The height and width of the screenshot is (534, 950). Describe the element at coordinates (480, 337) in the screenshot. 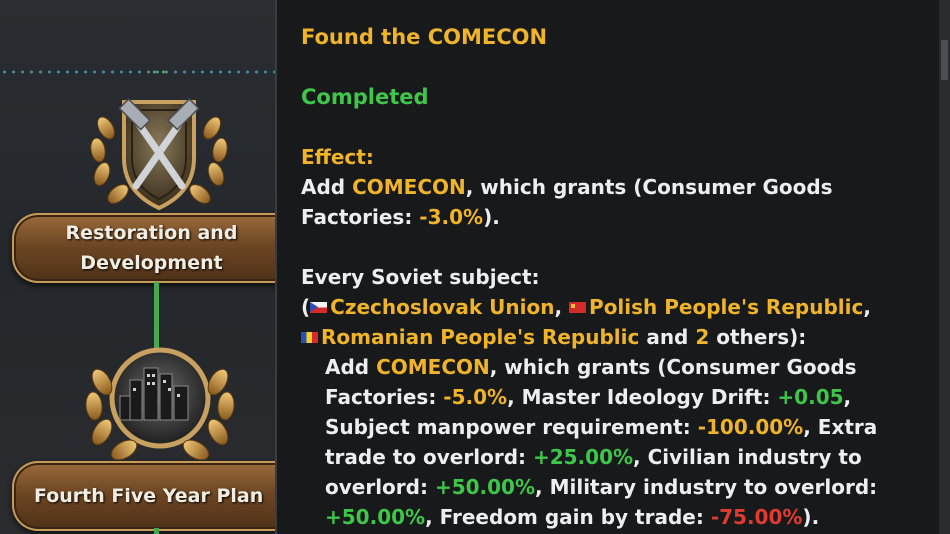

I see `country-romanian-peoples-republic: Romanian People's Republic` at that location.